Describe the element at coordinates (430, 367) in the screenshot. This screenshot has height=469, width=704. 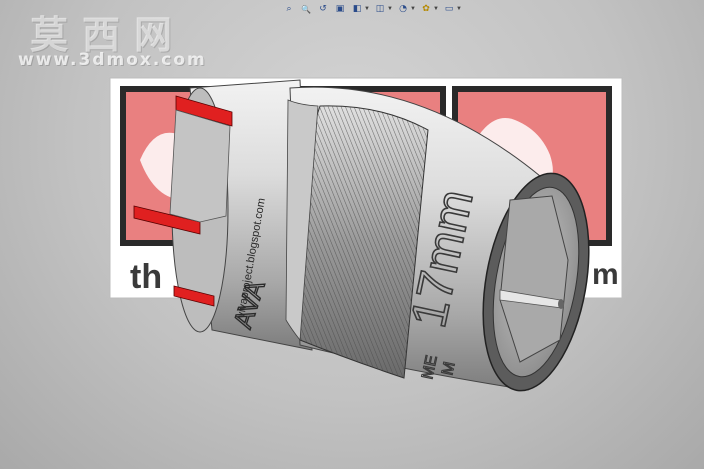
I see `side-engraving-1: ME` at that location.